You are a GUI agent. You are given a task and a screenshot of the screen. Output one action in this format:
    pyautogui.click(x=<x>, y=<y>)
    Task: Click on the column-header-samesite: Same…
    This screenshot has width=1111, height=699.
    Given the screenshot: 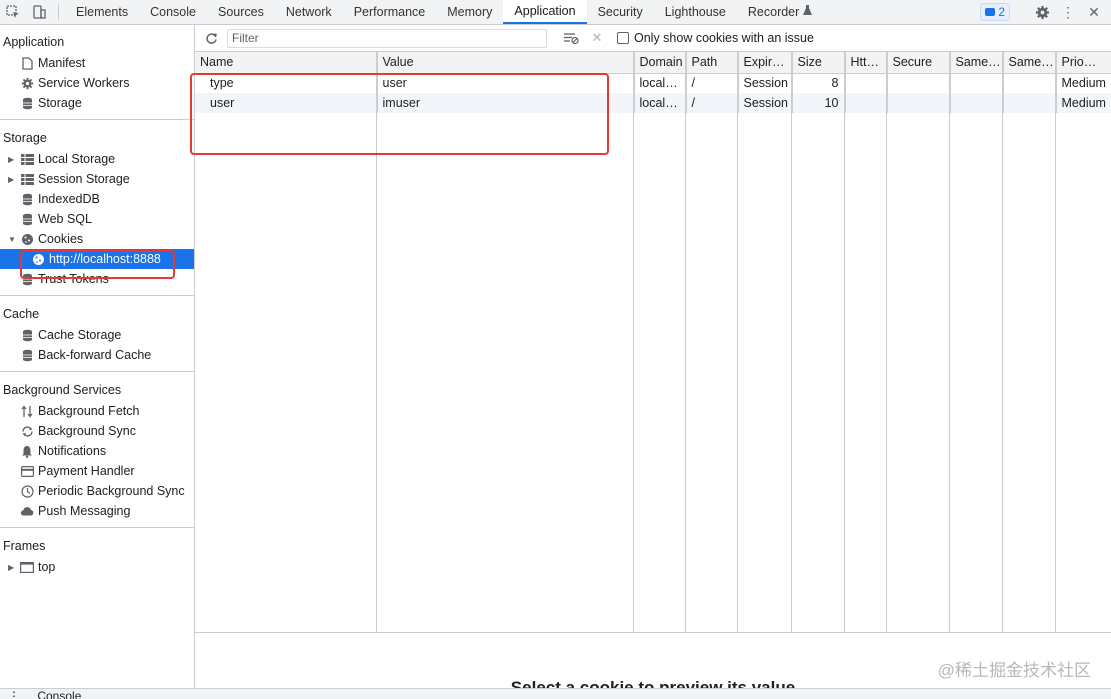 What is the action you would take?
    pyautogui.click(x=977, y=63)
    